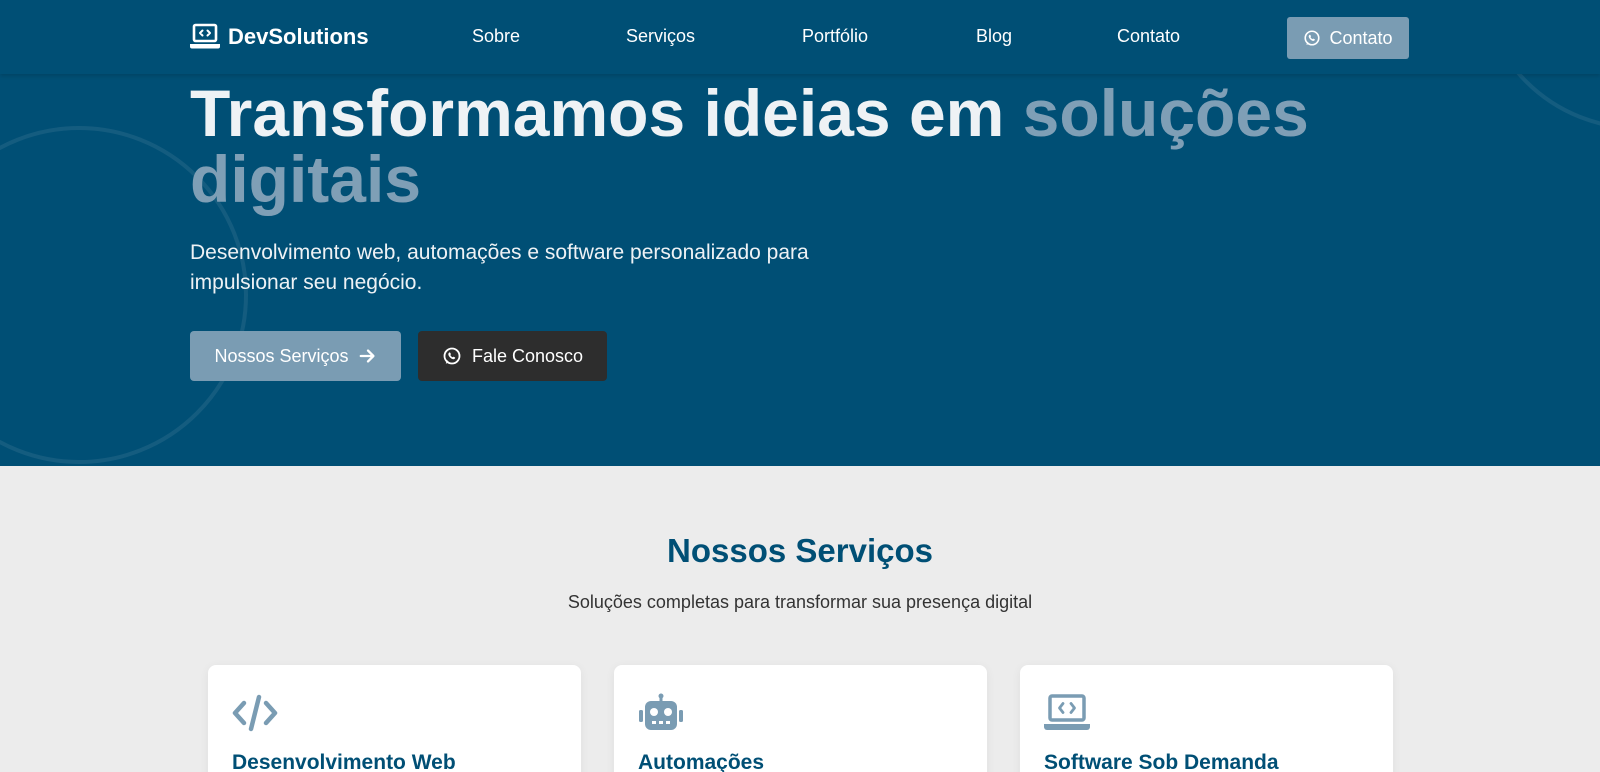  What do you see at coordinates (496, 36) in the screenshot?
I see `nav-link-sobre: Sobre` at bounding box center [496, 36].